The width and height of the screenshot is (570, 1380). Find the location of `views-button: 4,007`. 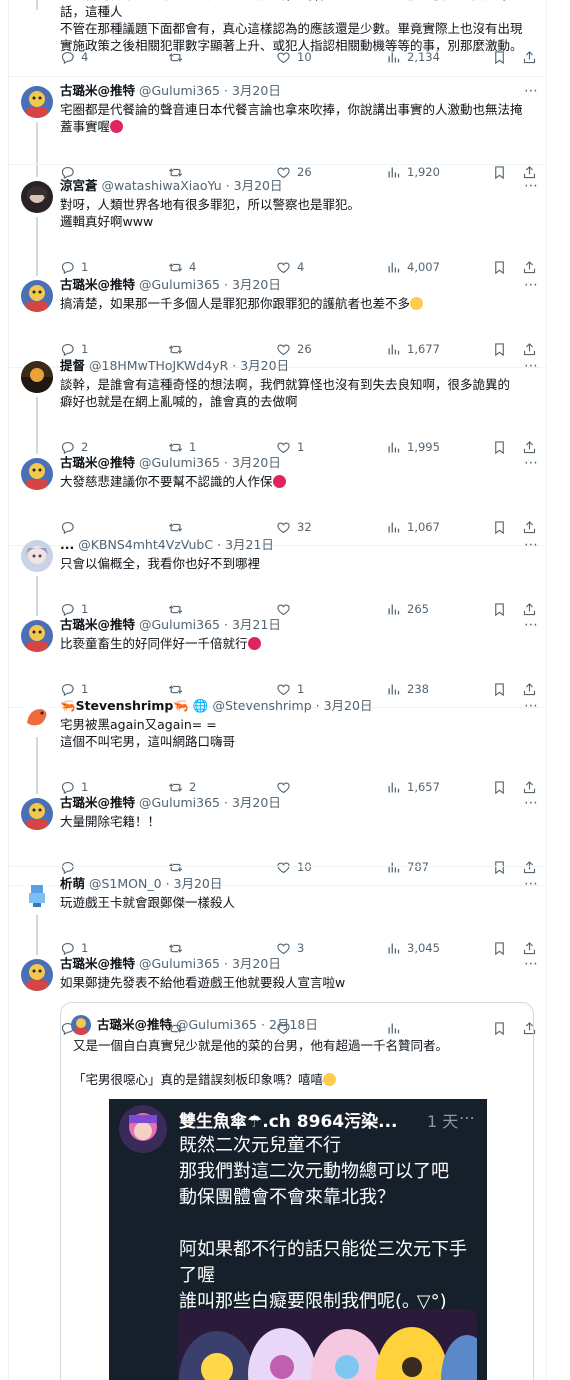

views-button: 4,007 is located at coordinates (413, 267).